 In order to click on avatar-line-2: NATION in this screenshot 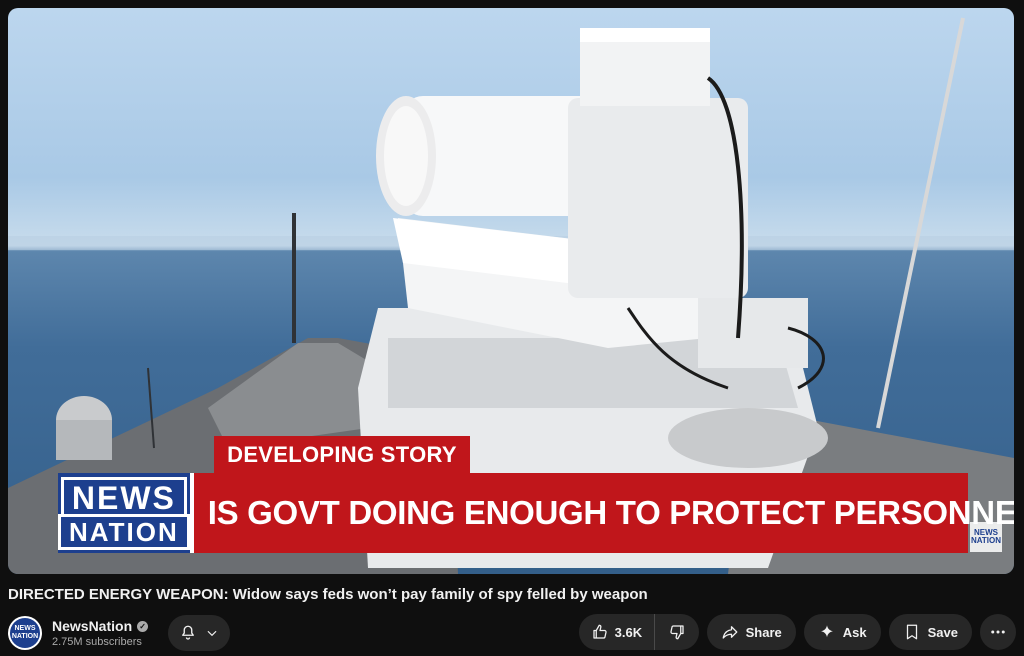, I will do `click(25, 636)`.